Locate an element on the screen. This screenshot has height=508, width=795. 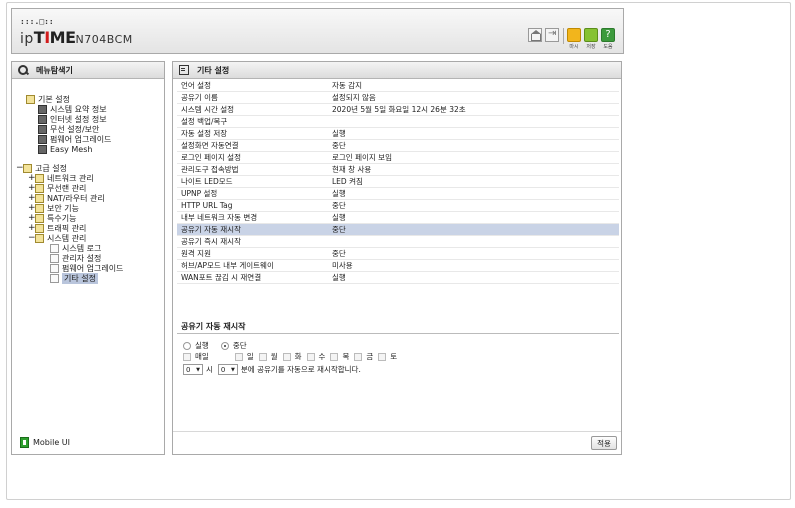
day-checkbox-sat: 토 is located at coordinates (387, 356).